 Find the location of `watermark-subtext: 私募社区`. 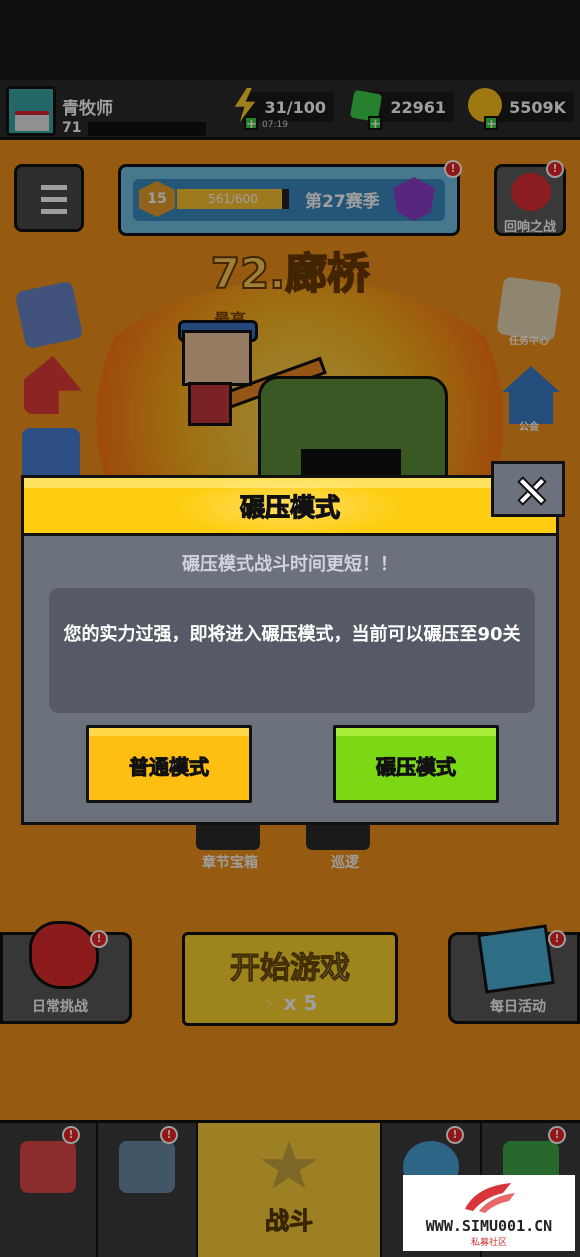

watermark-subtext: 私募社区 is located at coordinates (488, 1243).